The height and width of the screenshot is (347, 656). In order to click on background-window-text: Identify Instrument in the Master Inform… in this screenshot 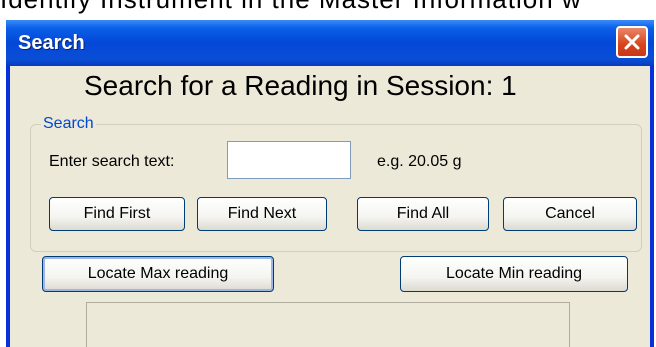, I will do `click(328, 10)`.